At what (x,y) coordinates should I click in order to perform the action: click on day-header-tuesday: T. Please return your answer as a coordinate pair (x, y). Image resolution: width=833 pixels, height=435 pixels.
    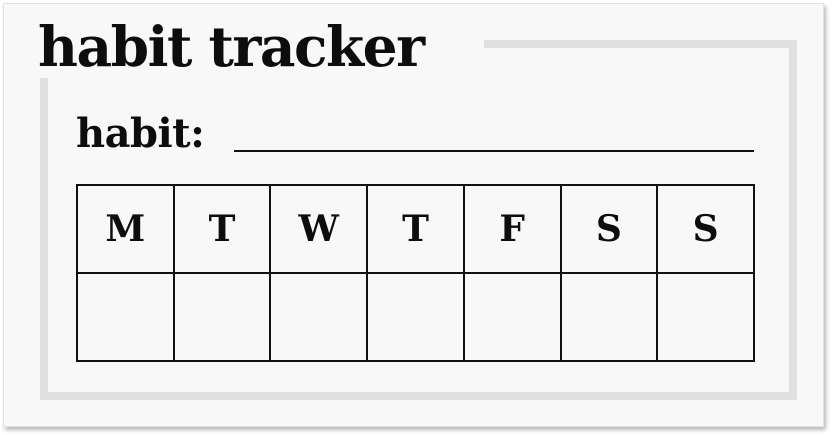
    Looking at the image, I should click on (222, 229).